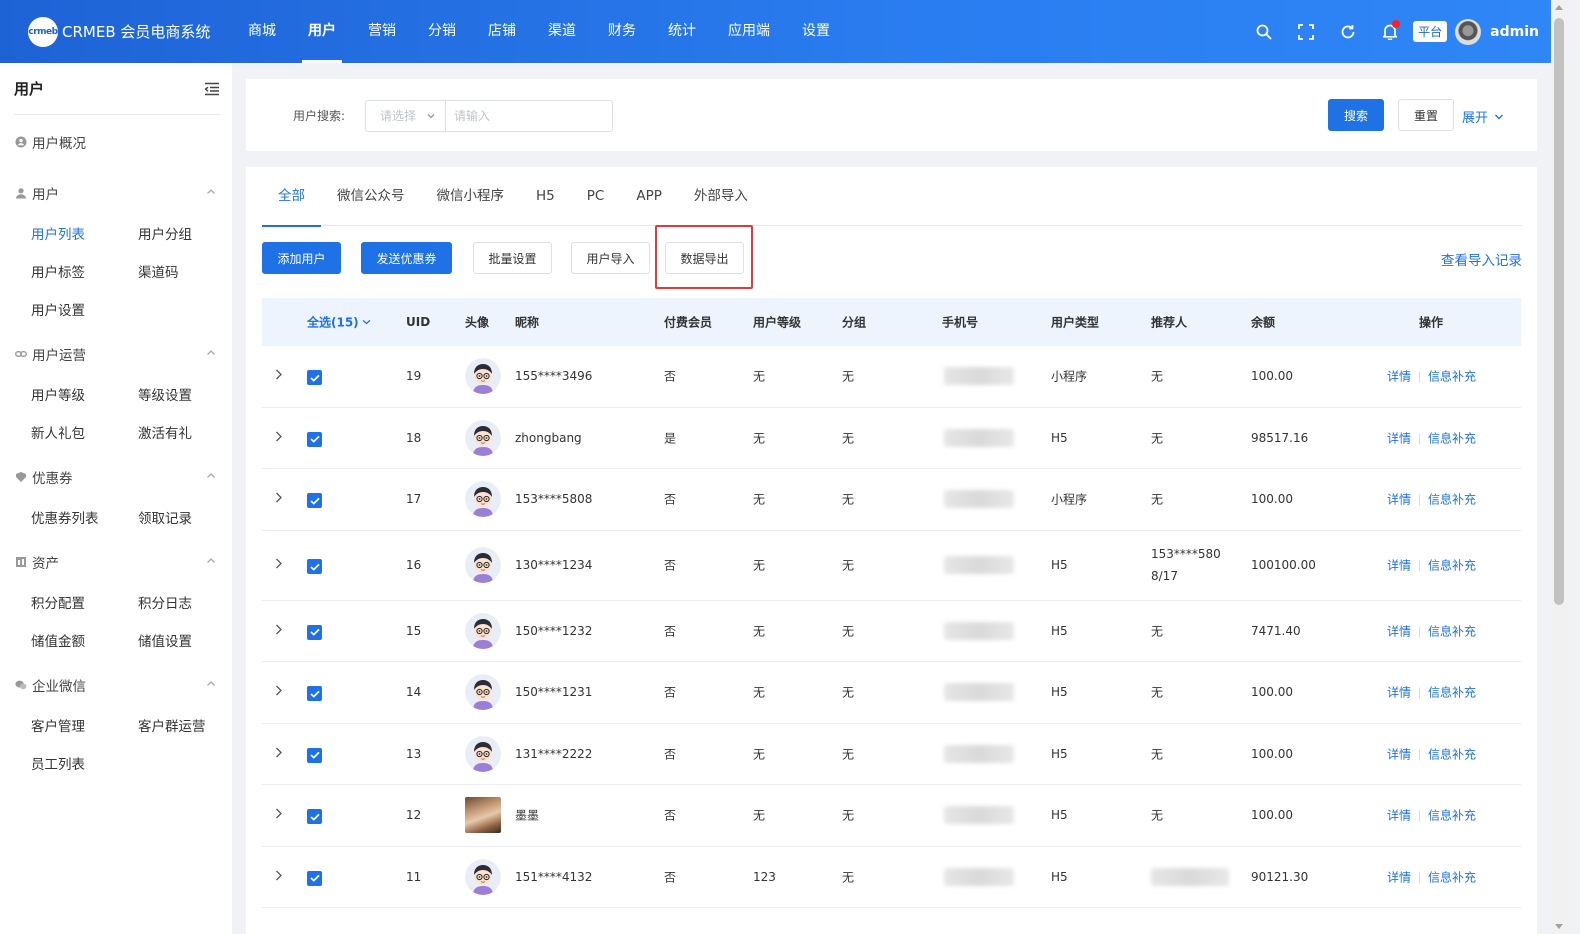  Describe the element at coordinates (1481, 259) in the screenshot. I see `view-import-records-link: 查看导入记录` at that location.